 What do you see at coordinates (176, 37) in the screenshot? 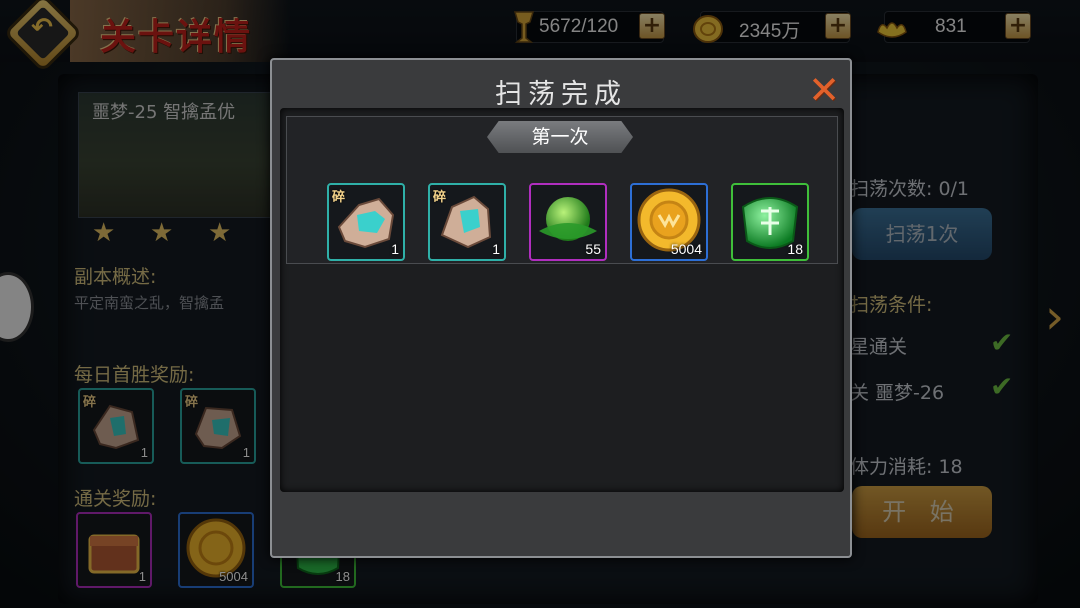
I see `page-title: 关卡详情` at bounding box center [176, 37].